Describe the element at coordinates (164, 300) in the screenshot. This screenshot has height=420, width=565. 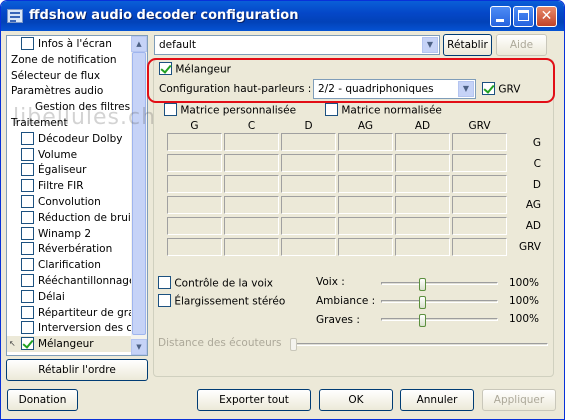
I see `stereo-widen-checkbox` at that location.